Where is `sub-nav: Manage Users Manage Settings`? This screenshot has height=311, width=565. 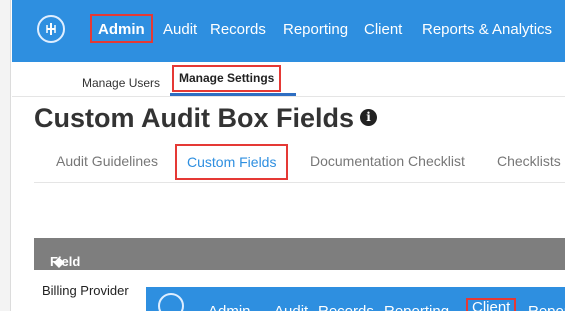 sub-nav: Manage Users Manage Settings is located at coordinates (288, 79).